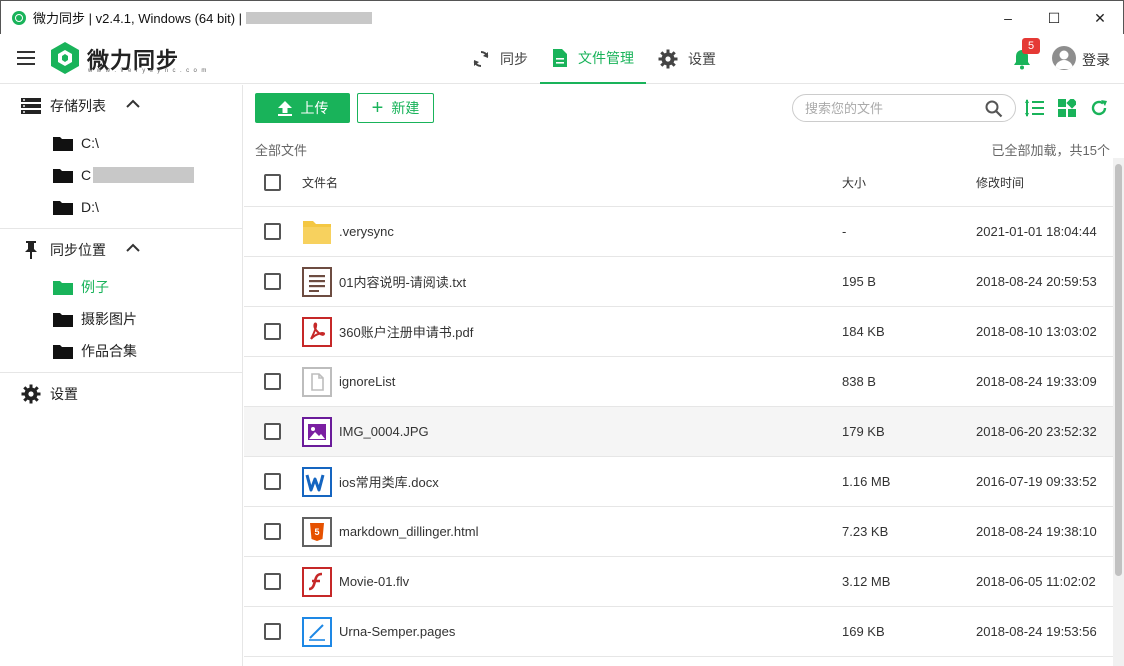 Image resolution: width=1124 pixels, height=666 pixels. What do you see at coordinates (678, 232) in the screenshot?
I see `table-row: .verysync - 2021-01-01 18:04:44` at bounding box center [678, 232].